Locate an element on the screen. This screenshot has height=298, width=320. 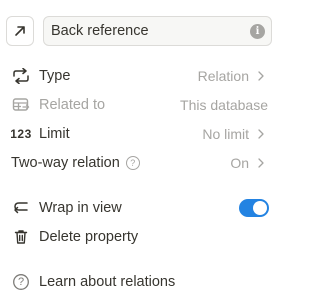
delete-property-row: Delete property is located at coordinates (140, 237).